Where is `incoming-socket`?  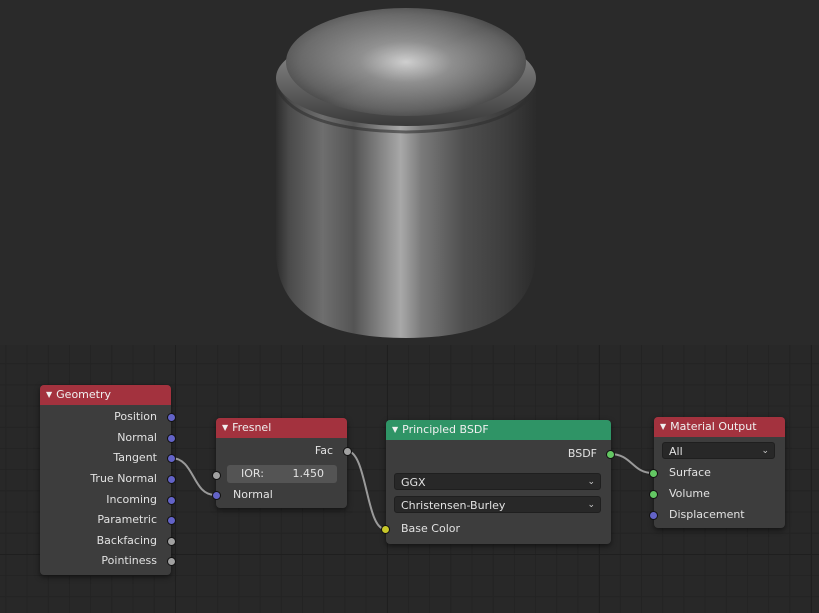 incoming-socket is located at coordinates (171, 500).